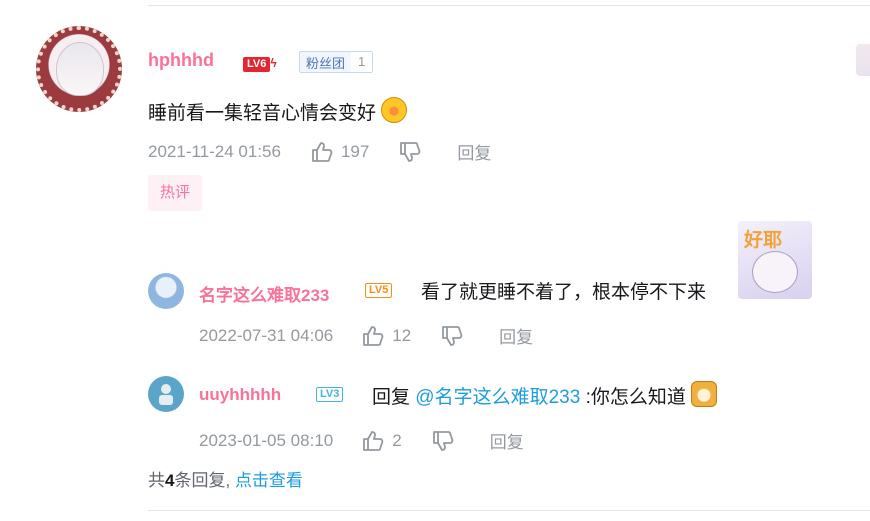 This screenshot has height=521, width=870. I want to click on reply-summary: 共4条回复, 点击查看, so click(225, 478).